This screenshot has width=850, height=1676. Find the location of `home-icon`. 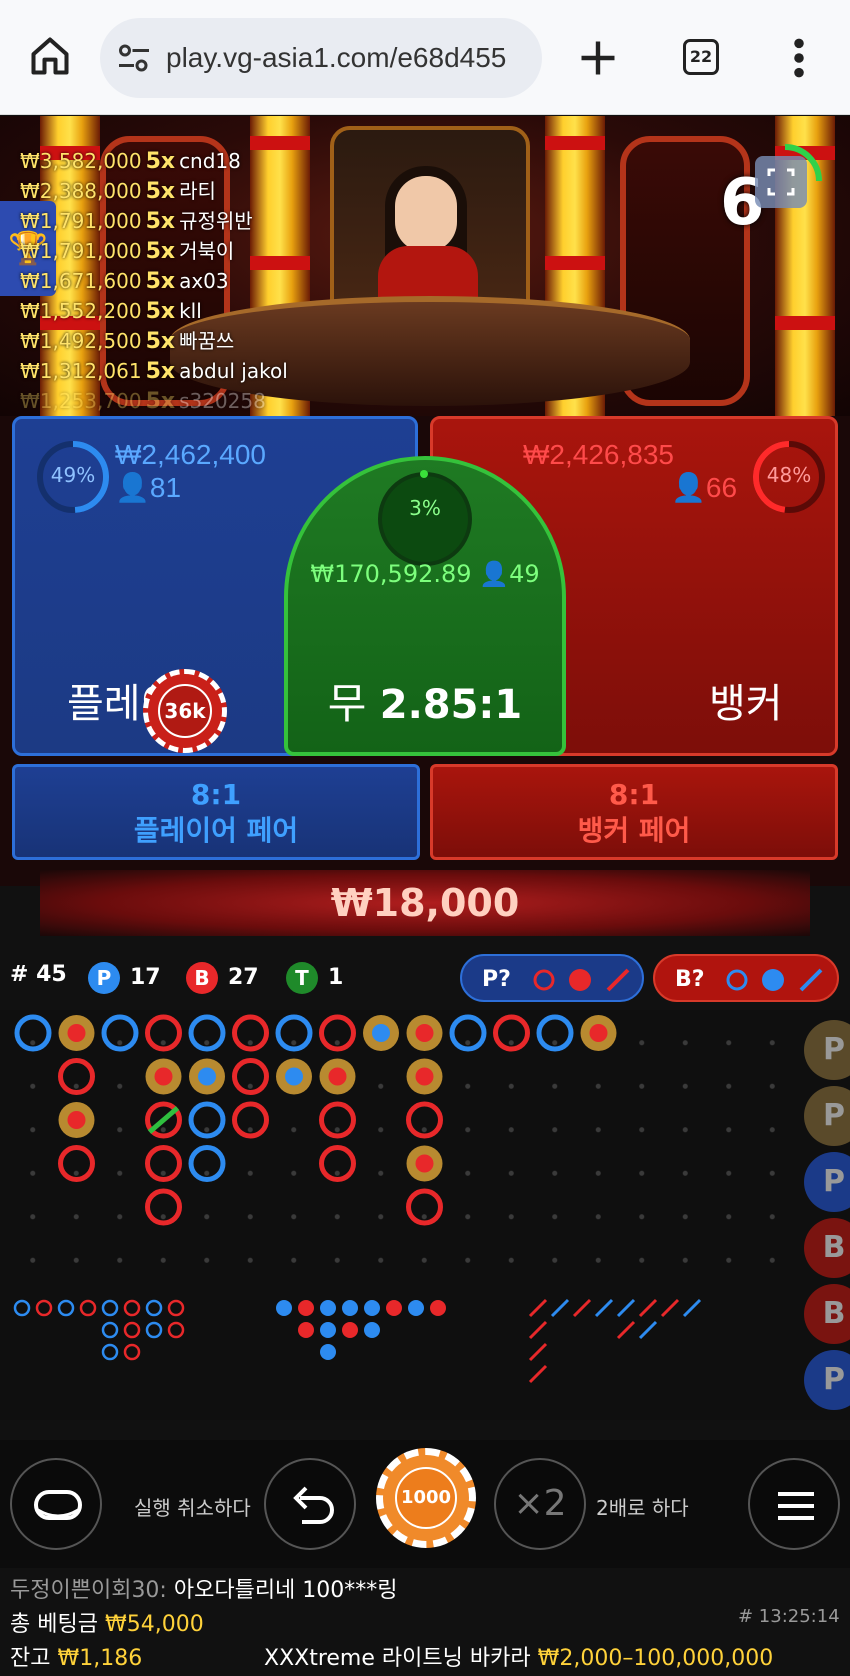

home-icon is located at coordinates (50, 56).